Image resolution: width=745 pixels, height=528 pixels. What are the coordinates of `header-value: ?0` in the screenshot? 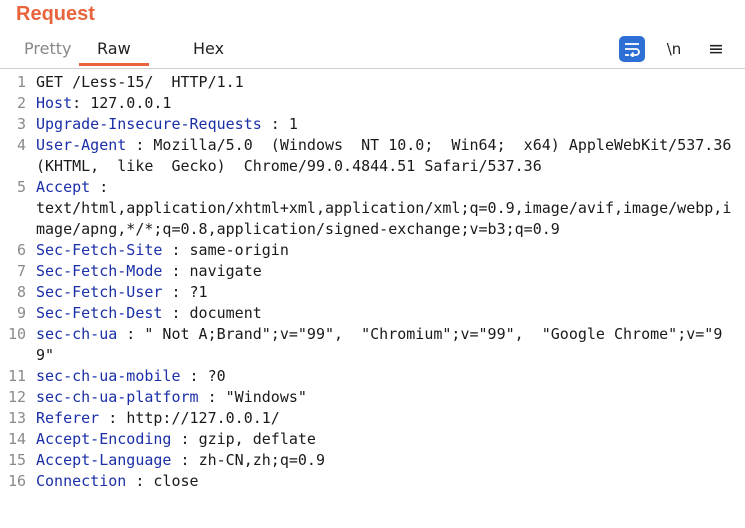 It's located at (216, 376).